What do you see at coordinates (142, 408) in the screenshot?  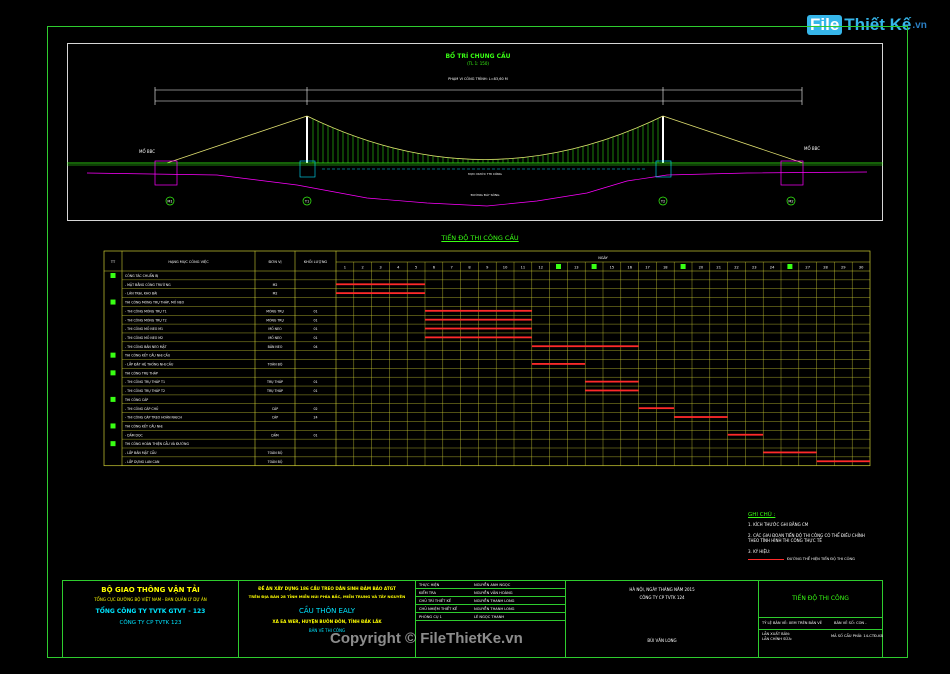 I see `task-name: - THI CÔNG CÁP CHỦ` at bounding box center [142, 408].